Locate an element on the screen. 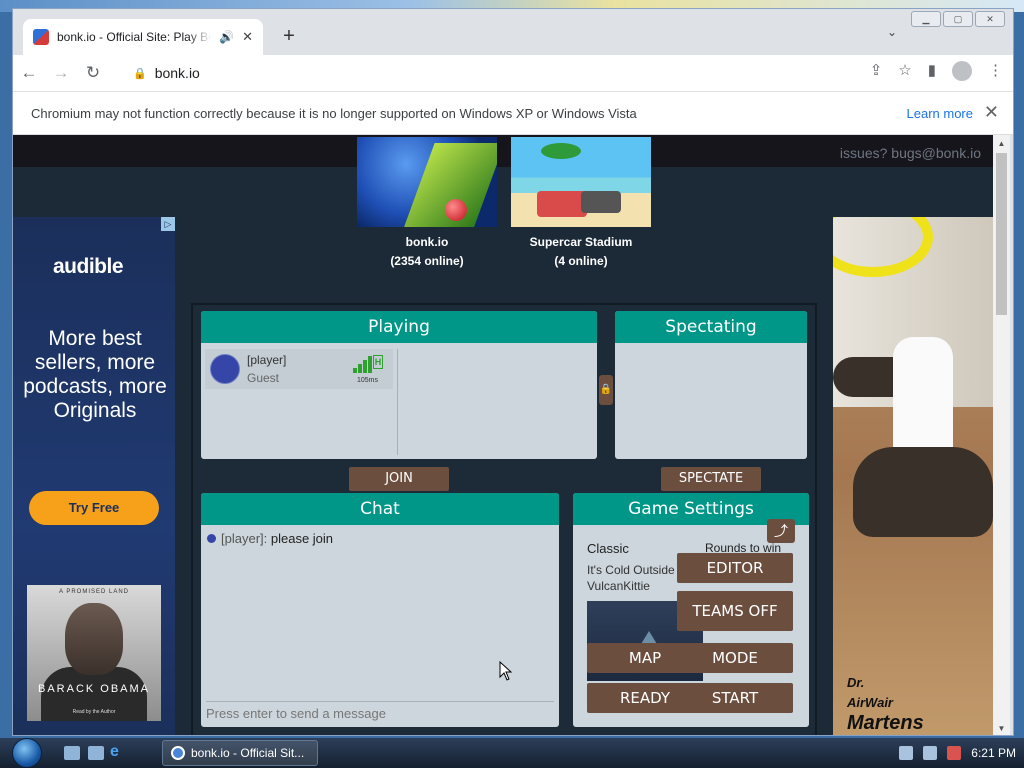 This screenshot has height=768, width=1024. scroll-up-arrow-icon: ▲ is located at coordinates (1001, 143).